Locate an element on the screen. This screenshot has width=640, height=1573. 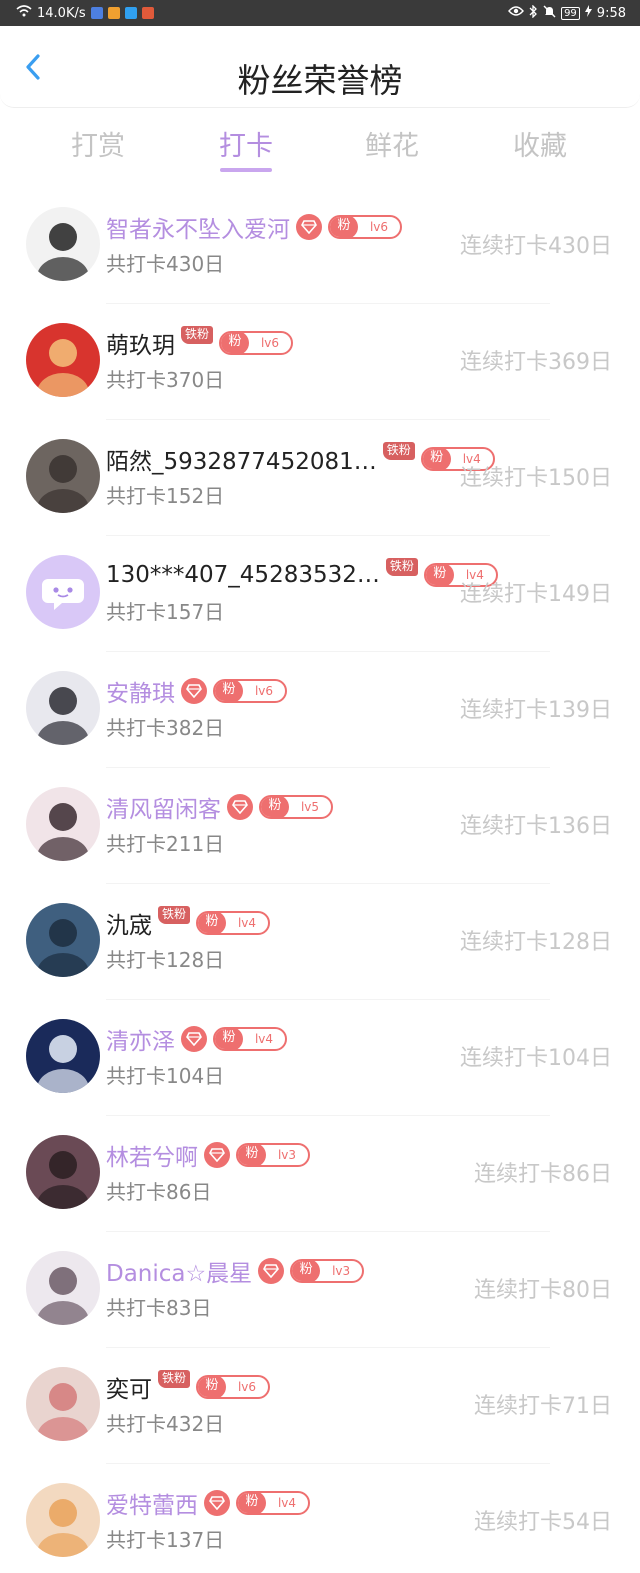
fan-level-badge: 粉 lv5 is located at coordinates (296, 807).